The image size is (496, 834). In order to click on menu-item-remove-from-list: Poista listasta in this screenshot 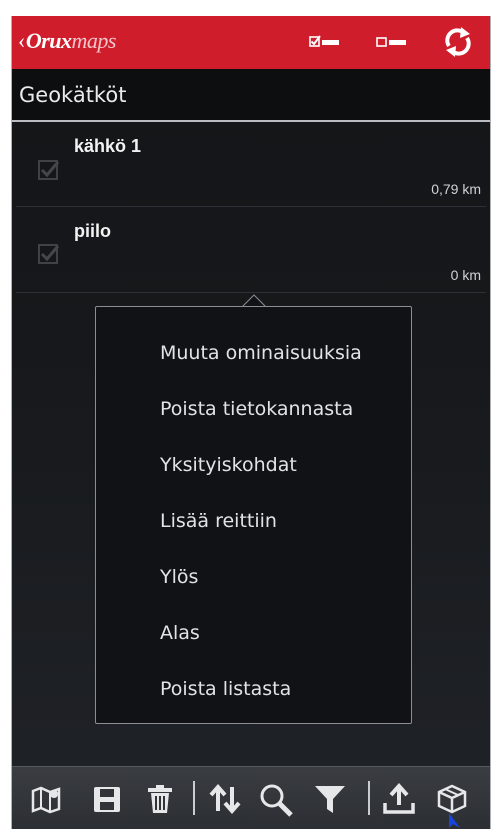, I will do `click(225, 689)`.